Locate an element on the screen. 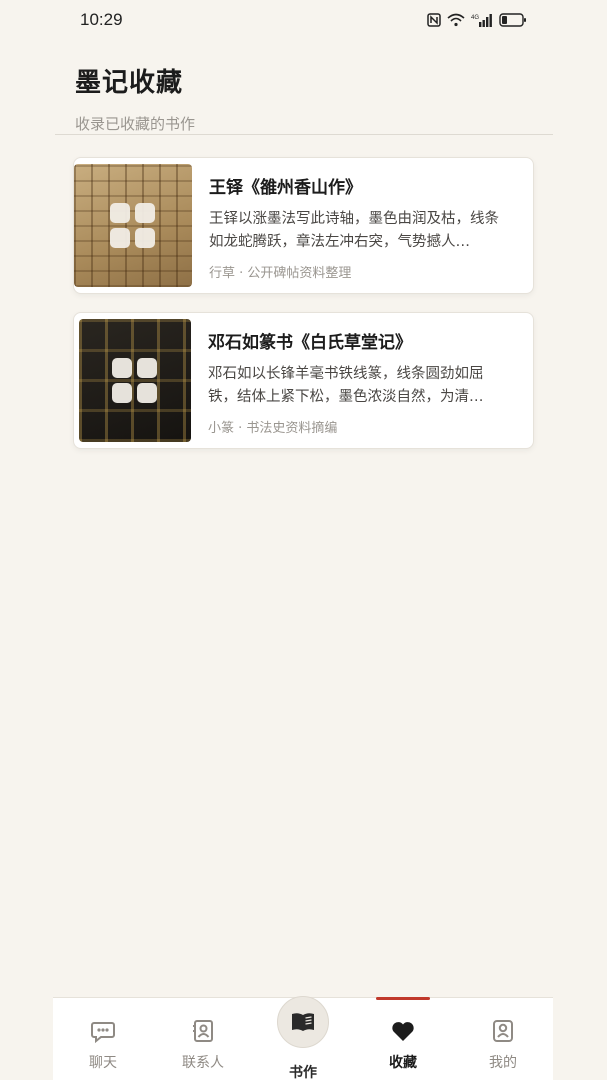 This screenshot has height=1080, width=607. nav-item-profile: 我的 is located at coordinates (503, 1039).